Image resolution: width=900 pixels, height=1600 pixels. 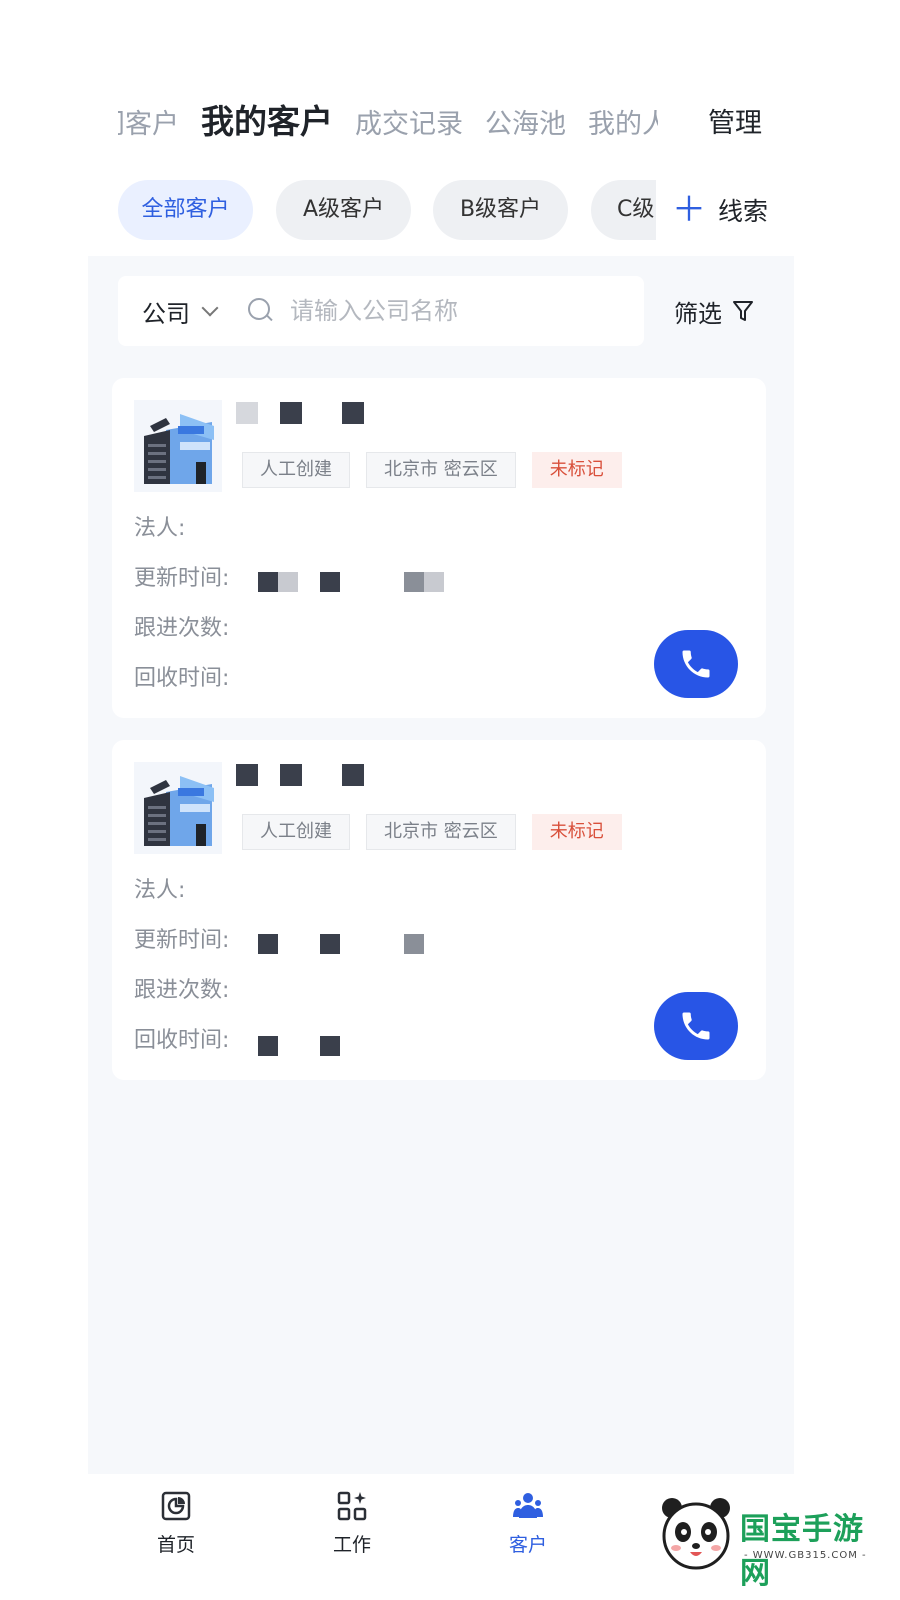 What do you see at coordinates (352, 1506) in the screenshot?
I see `work-grid-icon` at bounding box center [352, 1506].